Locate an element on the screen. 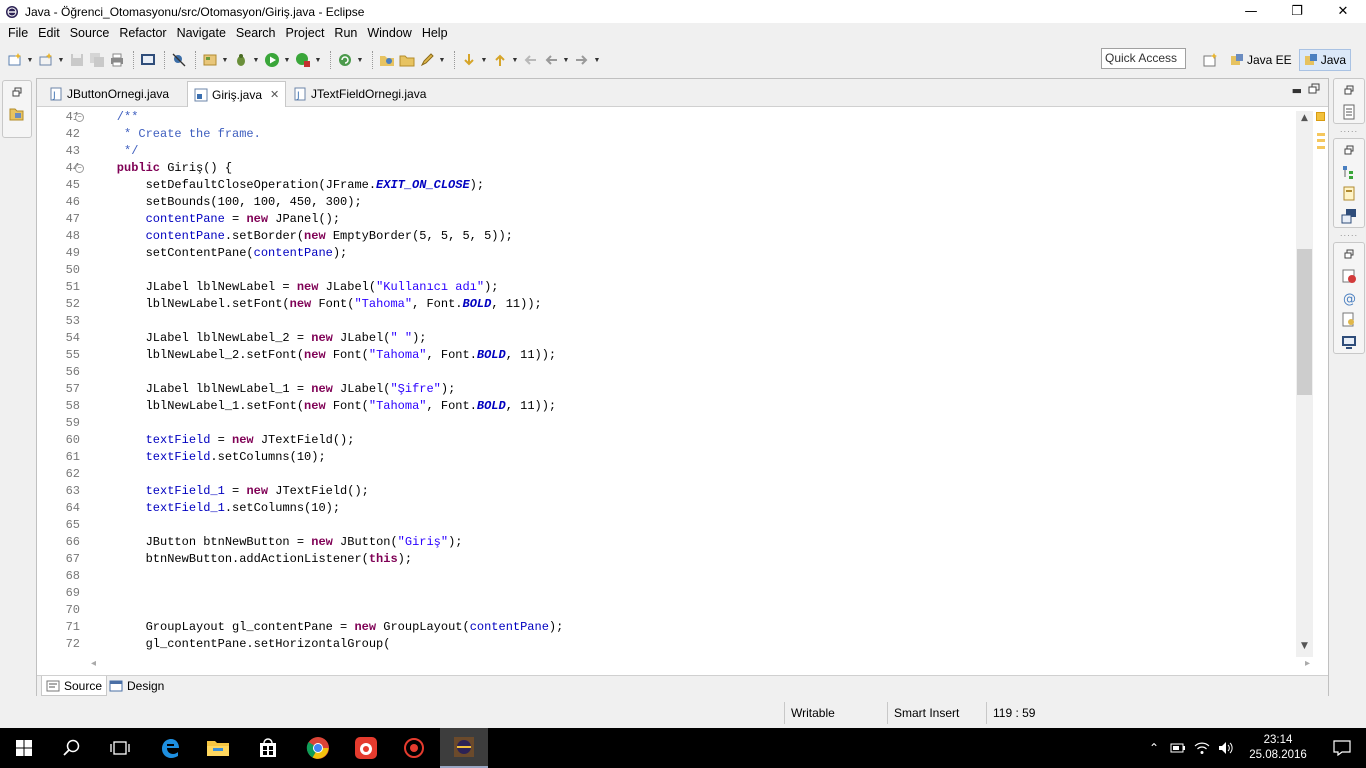 The height and width of the screenshot is (768, 1366). debug-dropdown-arrow-icon: ▼ is located at coordinates (256, 60).